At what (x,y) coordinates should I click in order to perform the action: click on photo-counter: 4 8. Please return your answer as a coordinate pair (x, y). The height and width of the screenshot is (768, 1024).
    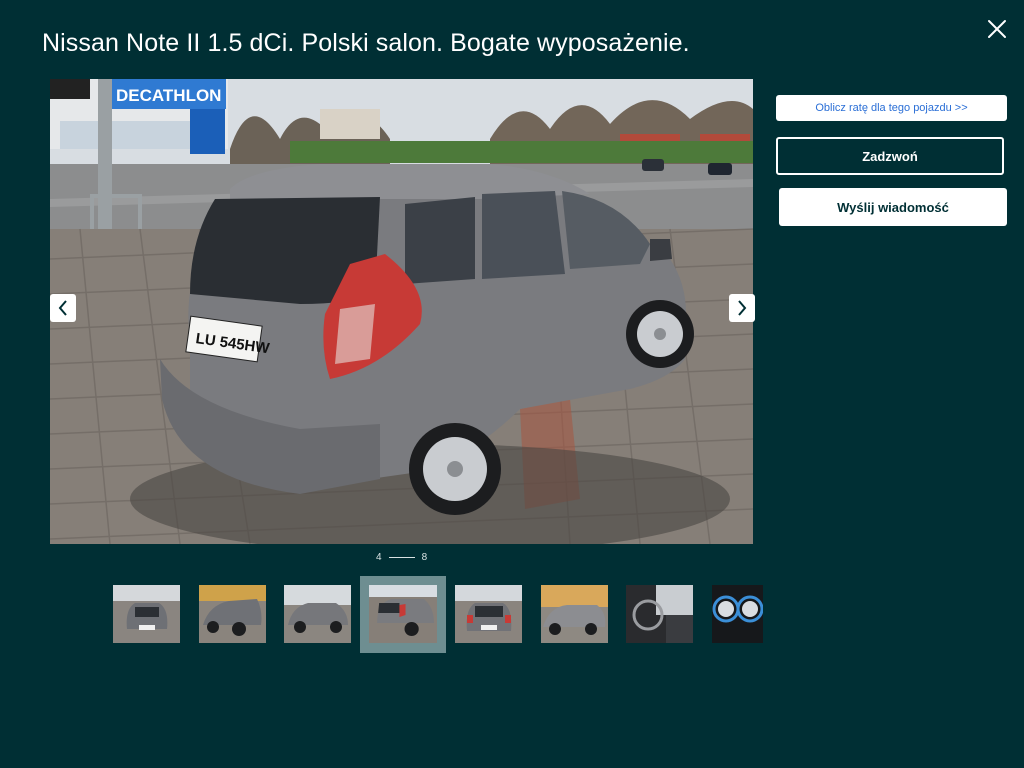
    Looking at the image, I should click on (401, 557).